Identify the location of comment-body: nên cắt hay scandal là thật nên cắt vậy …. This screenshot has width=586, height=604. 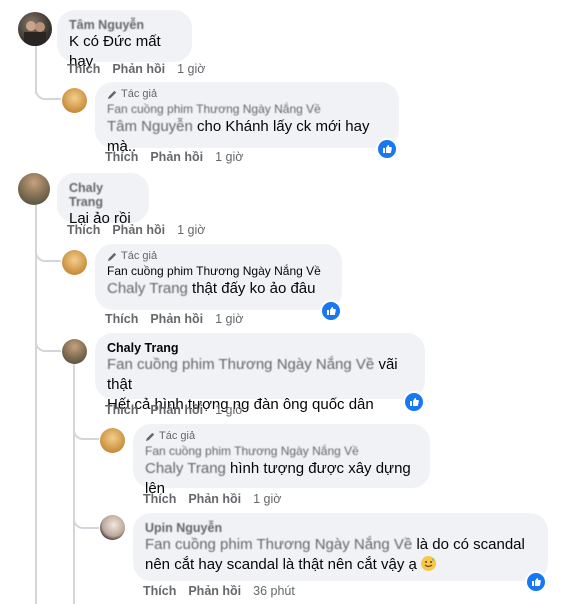
(281, 564).